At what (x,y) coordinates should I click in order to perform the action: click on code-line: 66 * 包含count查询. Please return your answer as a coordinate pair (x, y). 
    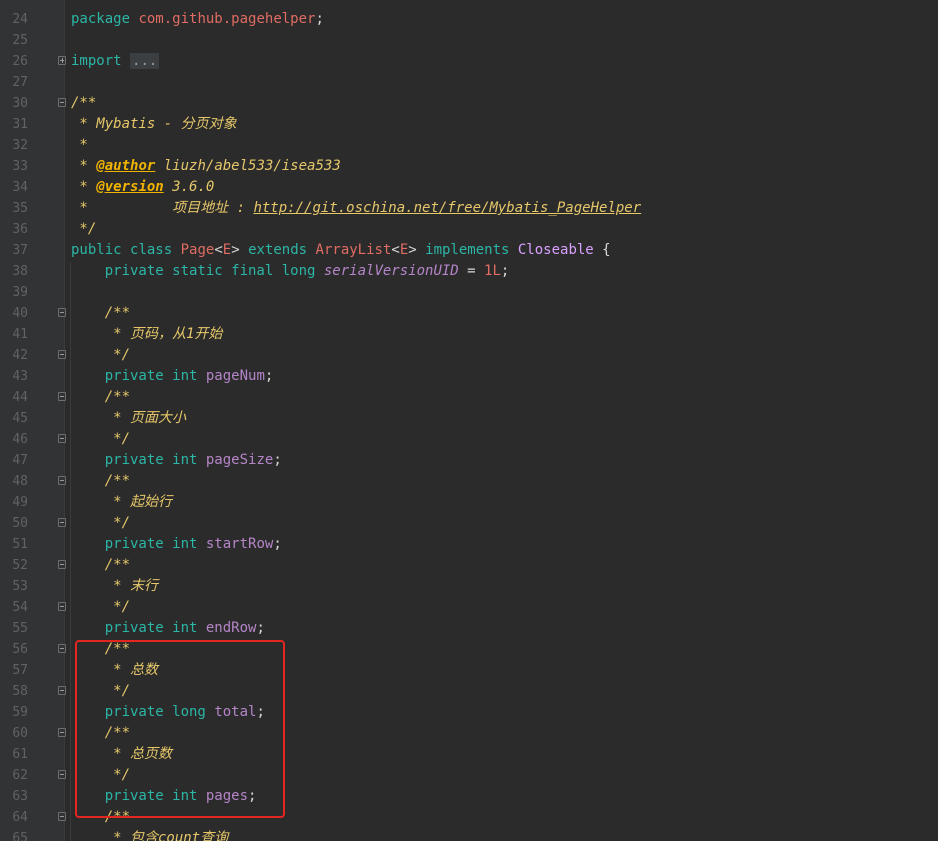
    Looking at the image, I should click on (469, 834).